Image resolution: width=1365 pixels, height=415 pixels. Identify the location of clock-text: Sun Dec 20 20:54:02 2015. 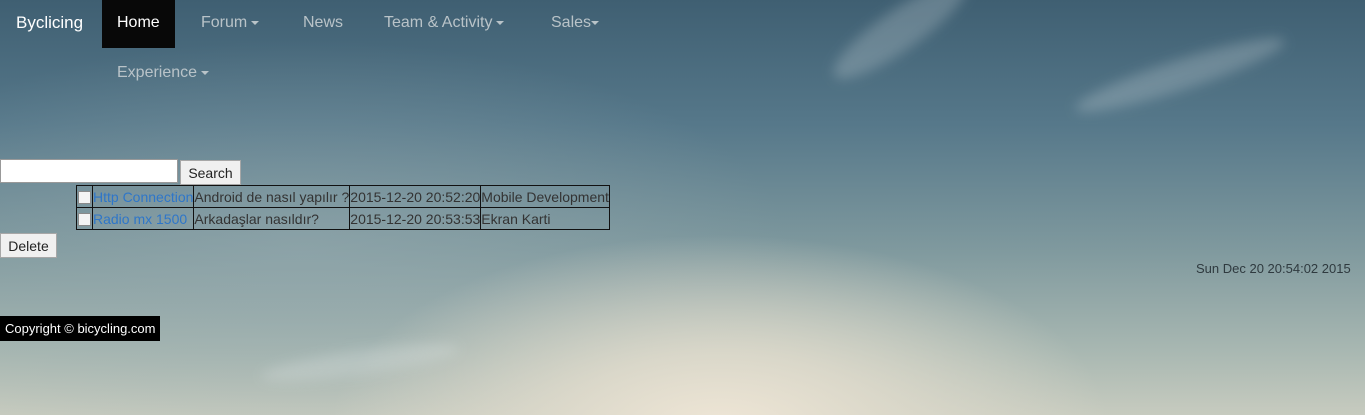
(1273, 268).